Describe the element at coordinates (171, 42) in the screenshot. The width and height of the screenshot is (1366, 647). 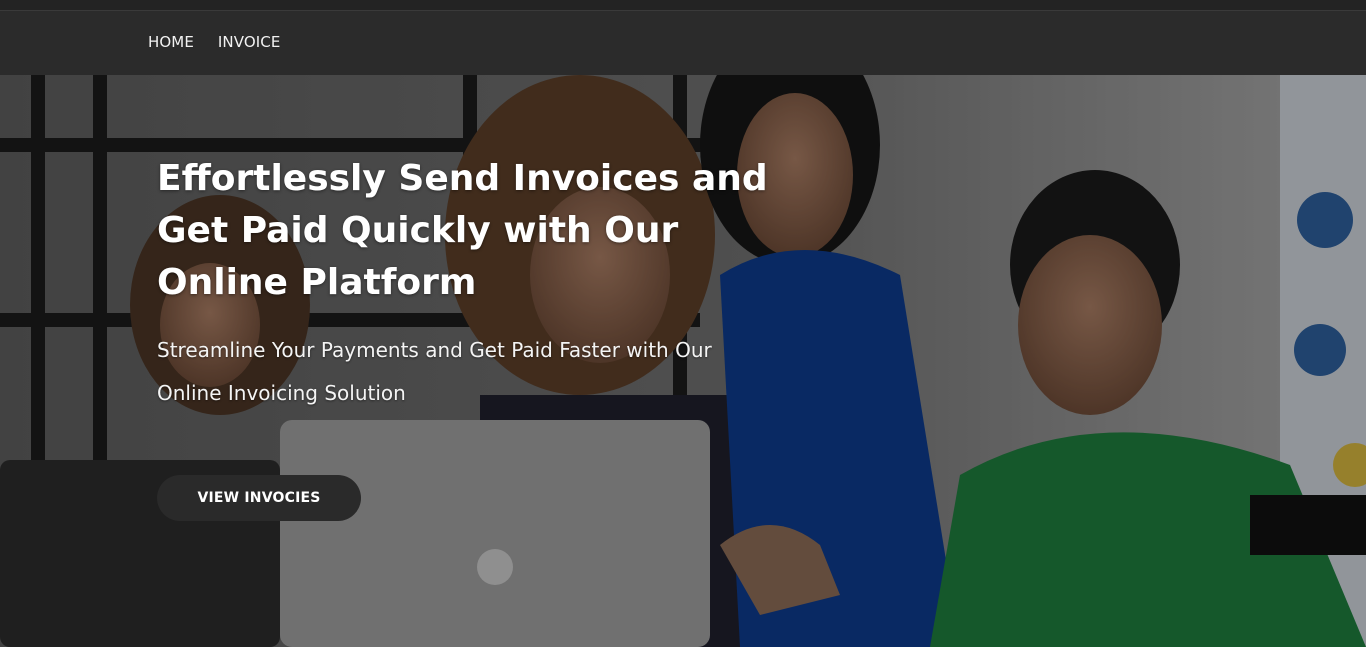
I see `nav-home-link: HOME` at that location.